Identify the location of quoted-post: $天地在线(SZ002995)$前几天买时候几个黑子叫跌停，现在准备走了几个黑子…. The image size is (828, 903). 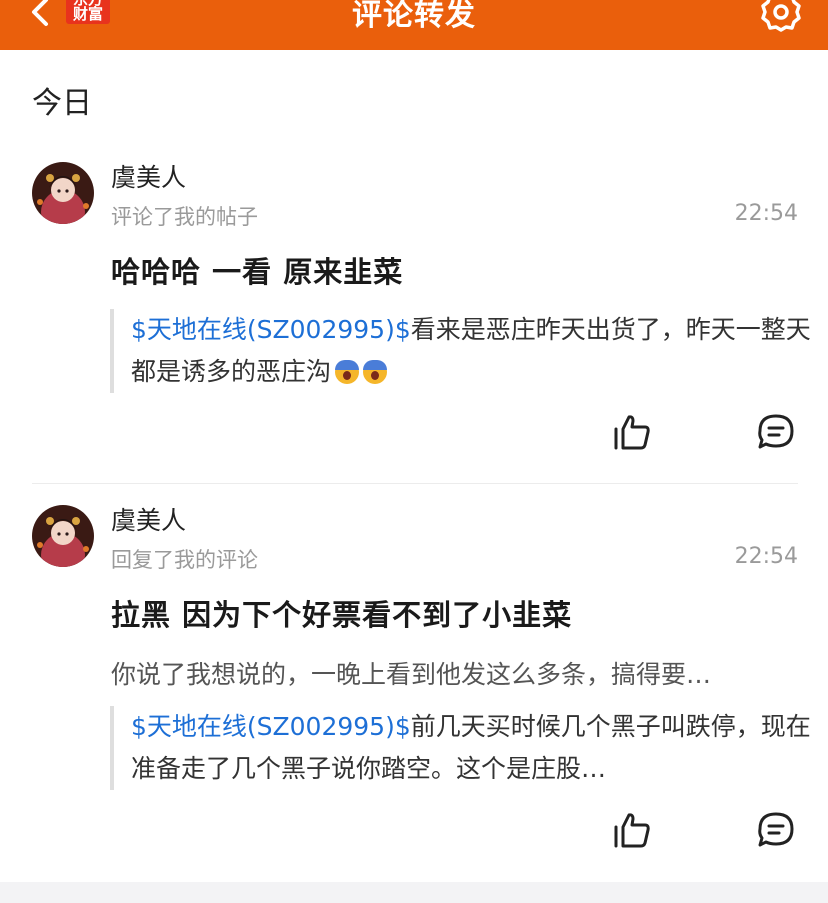
(465, 748).